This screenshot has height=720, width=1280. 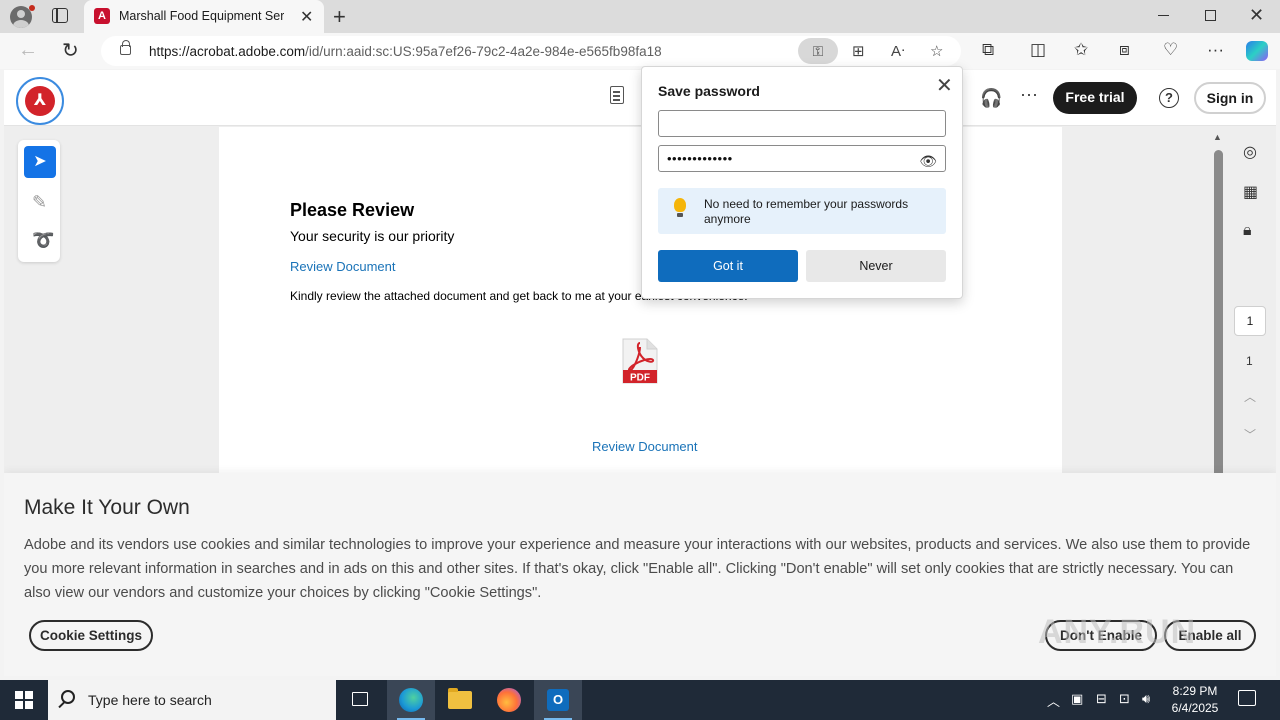 I want to click on dialog-close-icon: ✕, so click(x=944, y=85).